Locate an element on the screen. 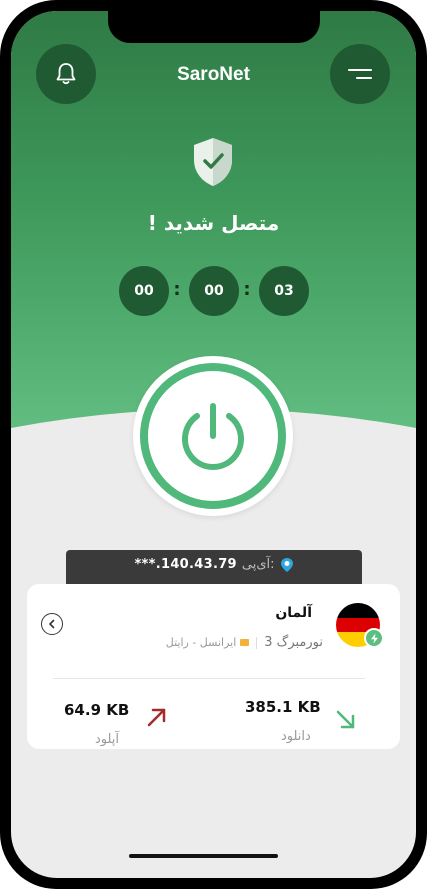 The width and height of the screenshot is (427, 889). server-details: نورمبرگ 3 ایرانسل - رایتل is located at coordinates (244, 642).